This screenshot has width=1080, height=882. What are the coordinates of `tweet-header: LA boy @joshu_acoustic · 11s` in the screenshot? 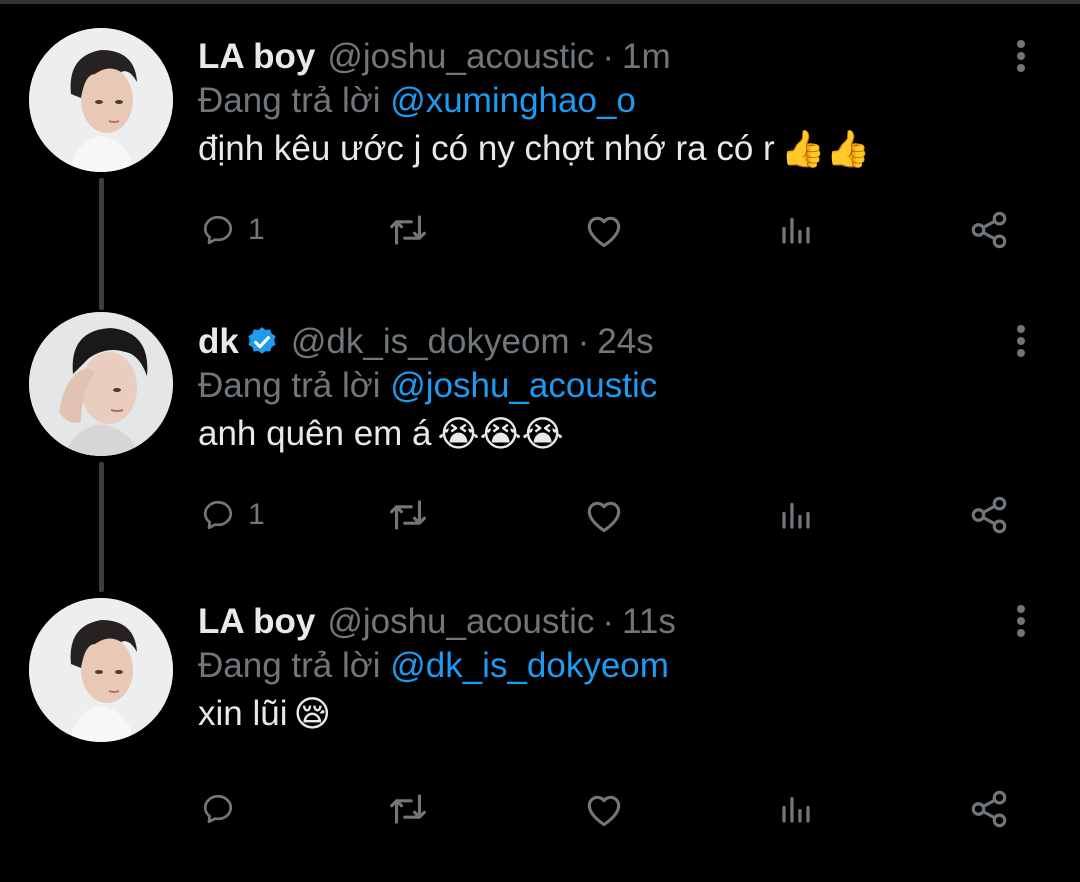 It's located at (437, 622).